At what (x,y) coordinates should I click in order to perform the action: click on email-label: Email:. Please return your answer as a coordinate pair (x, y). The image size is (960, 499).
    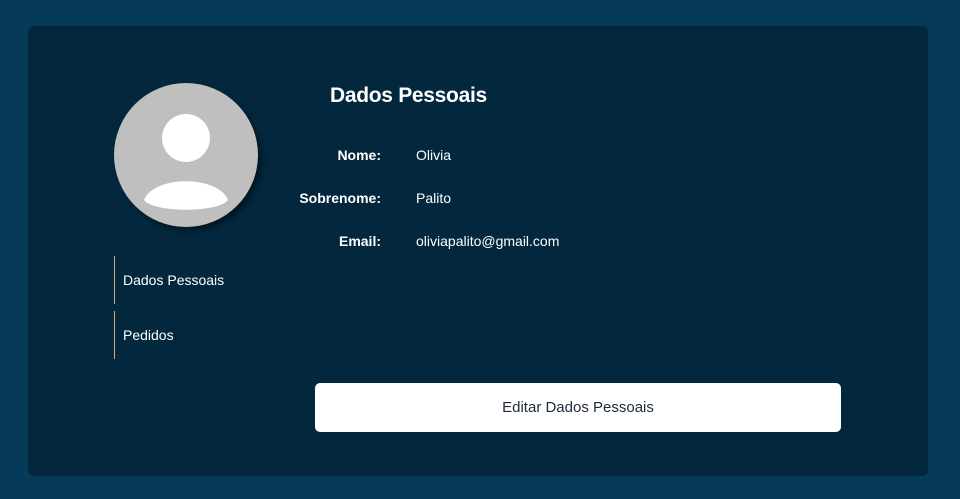
    Looking at the image, I should click on (359, 241).